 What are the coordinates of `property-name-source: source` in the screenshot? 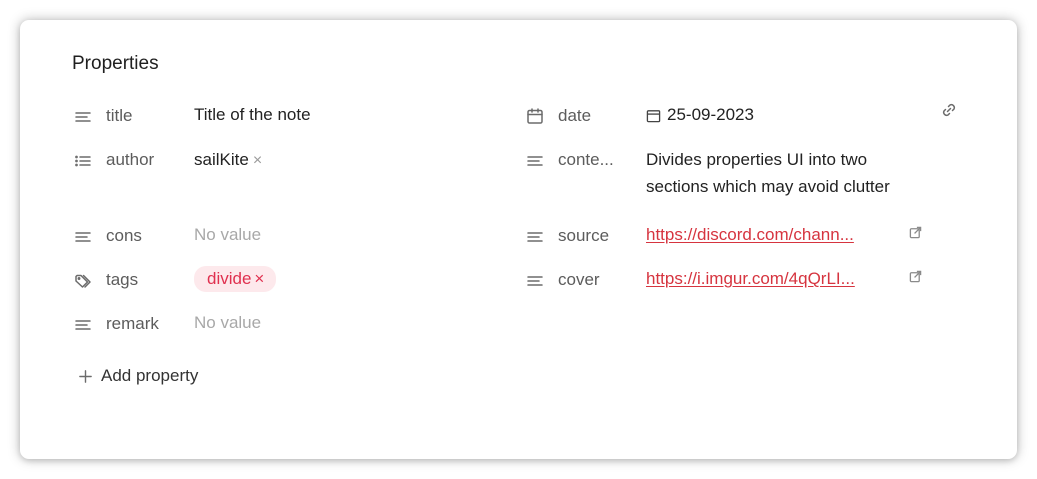 It's located at (583, 236).